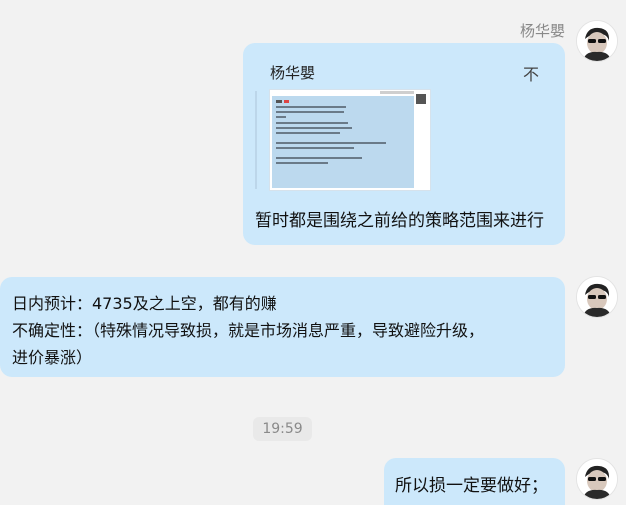 Image resolution: width=626 pixels, height=505 pixels. Describe the element at coordinates (256, 140) in the screenshot. I see `quote-divider` at that location.